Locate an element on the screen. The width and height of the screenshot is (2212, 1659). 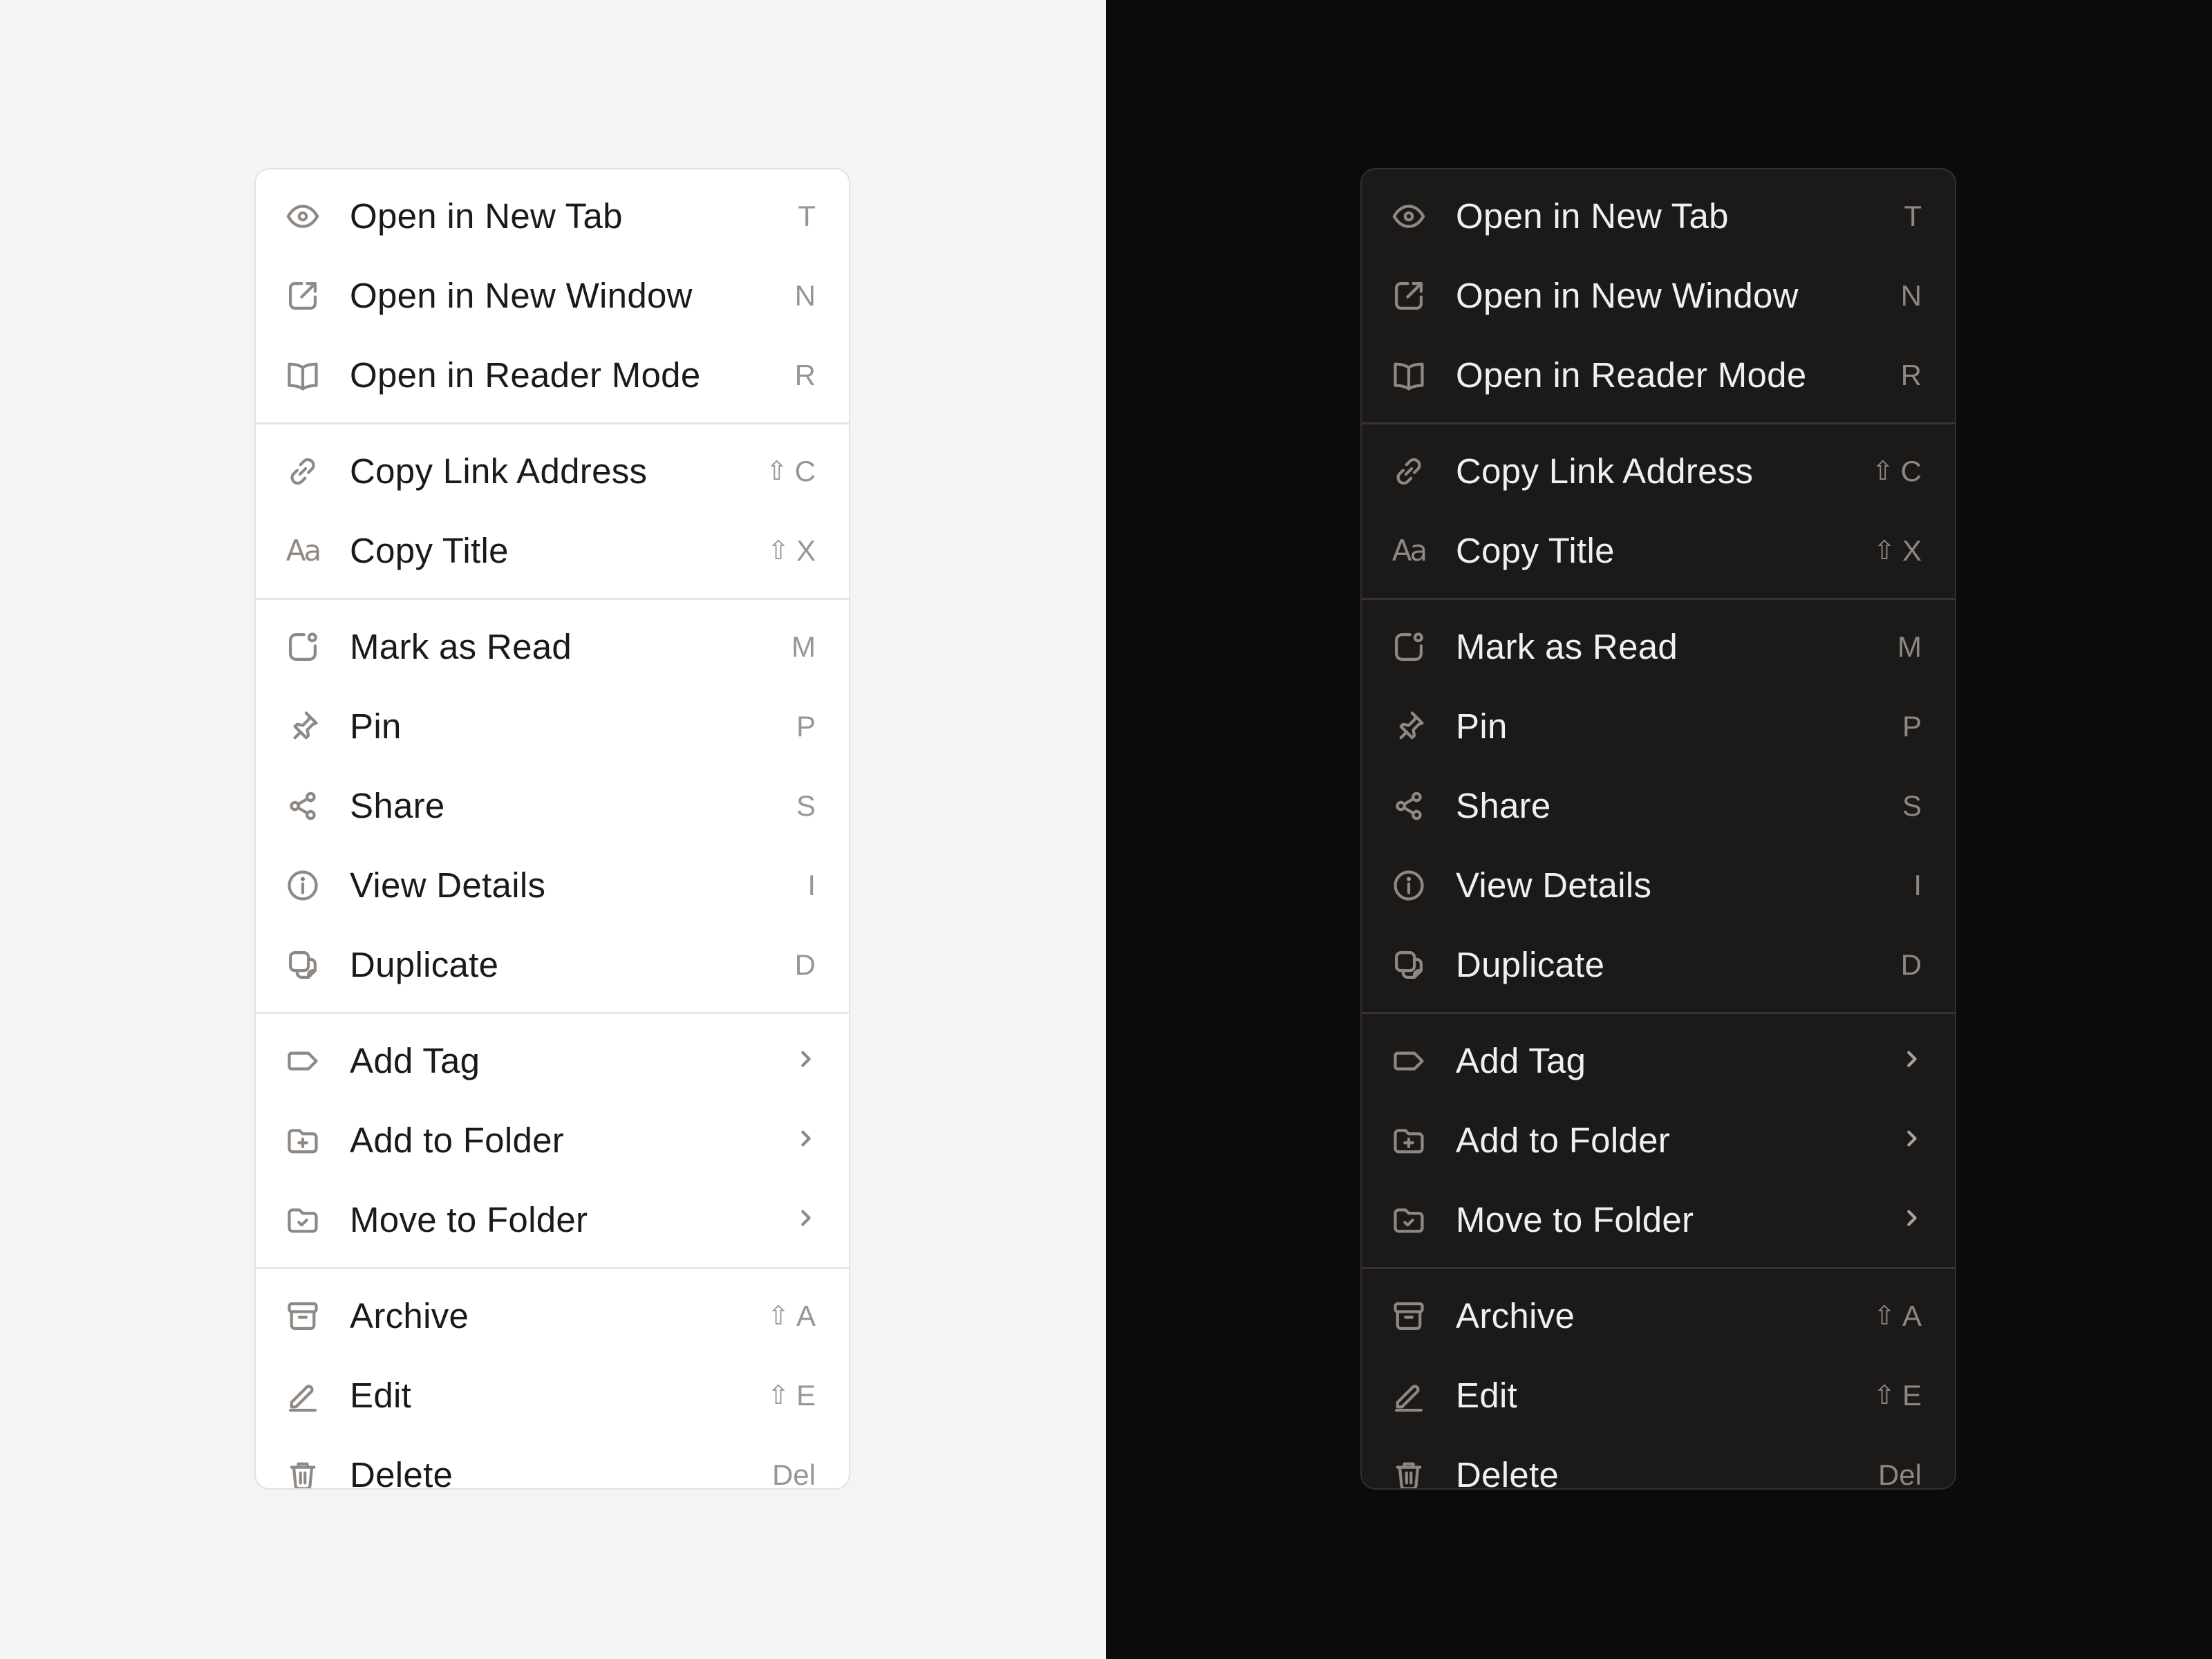
menu-item-label: Open in New Window is located at coordinates (1628, 296).